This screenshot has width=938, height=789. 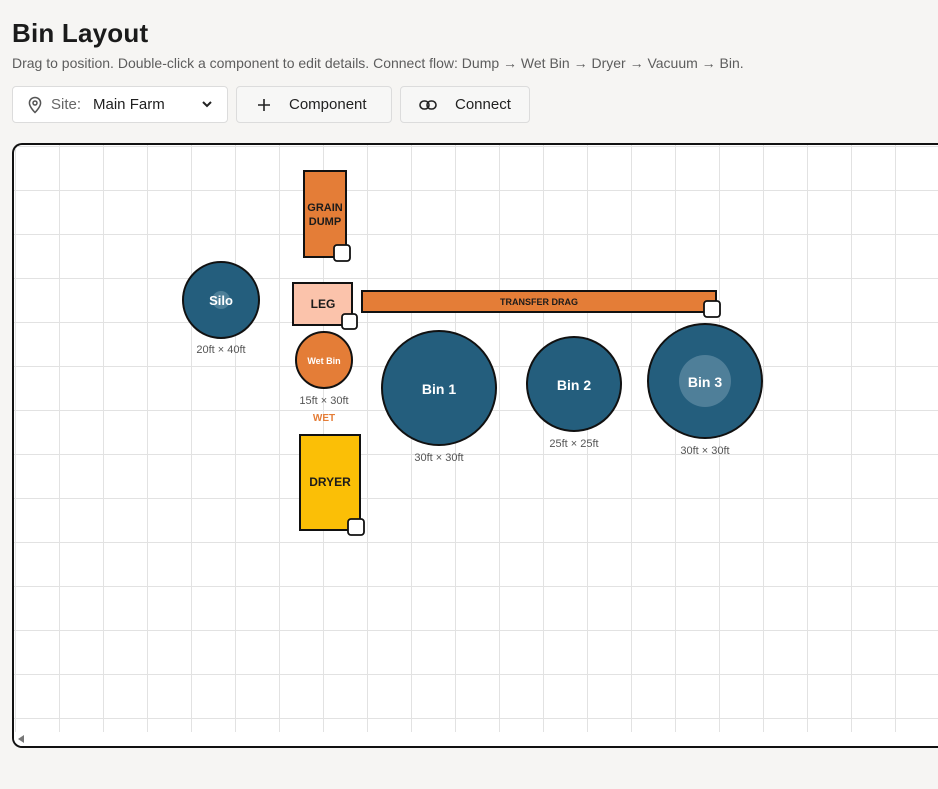 I want to click on bin-1-label: Bin 1, so click(x=439, y=389).